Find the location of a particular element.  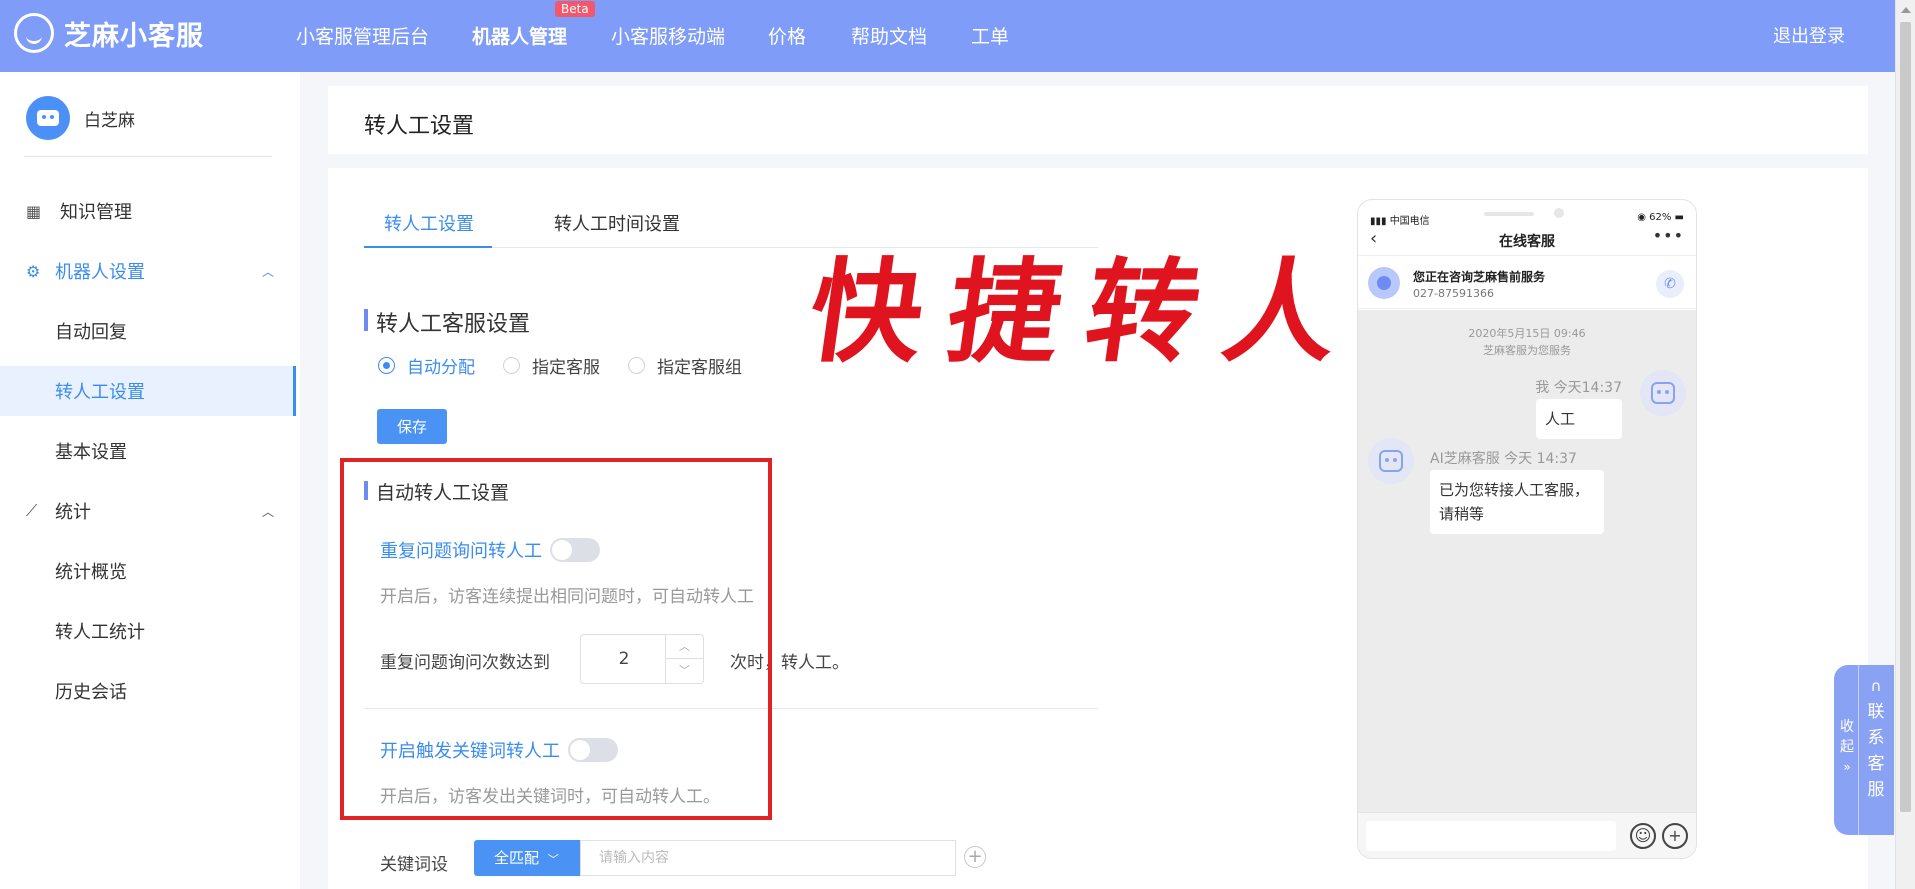

logo-icon is located at coordinates (34, 33).